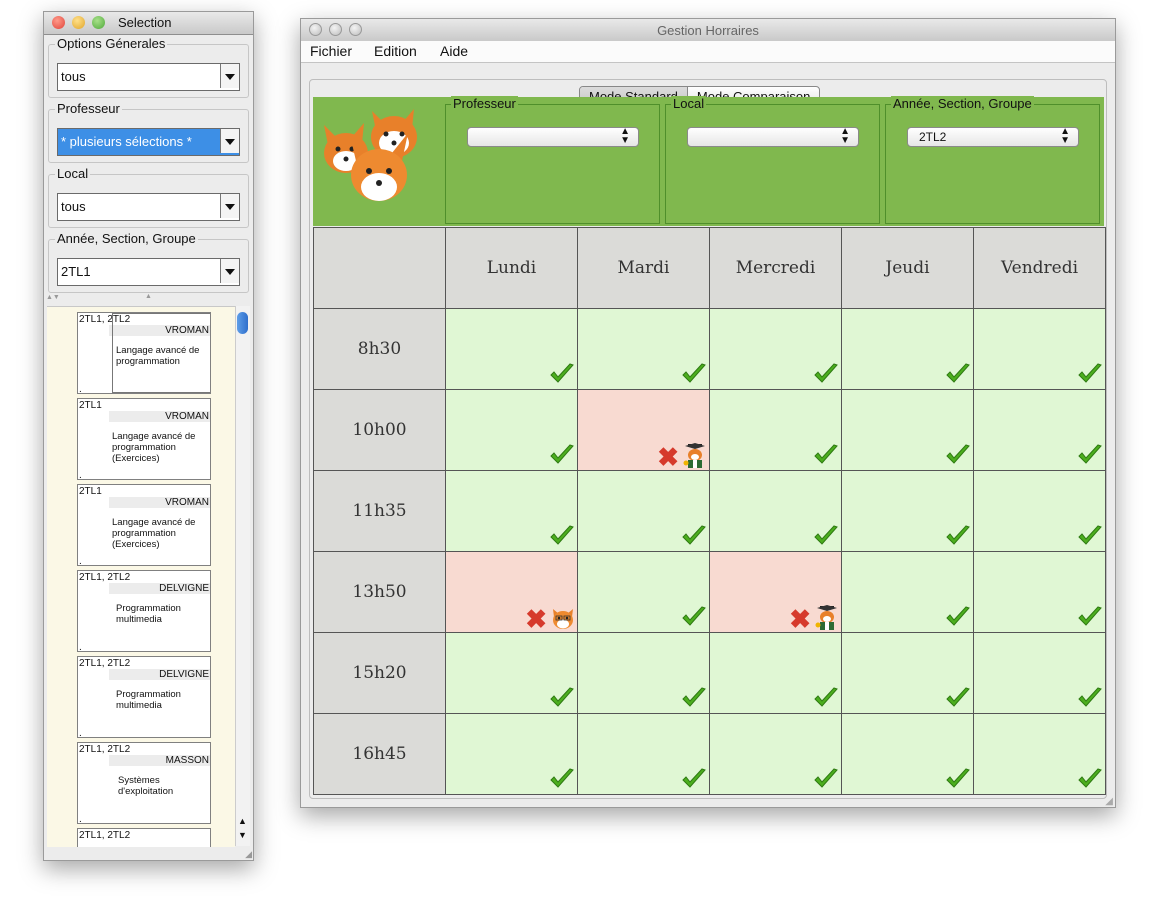 Image resolution: width=1166 pixels, height=905 pixels. What do you see at coordinates (159, 416) in the screenshot?
I see `card-prof: VROMAN` at bounding box center [159, 416].